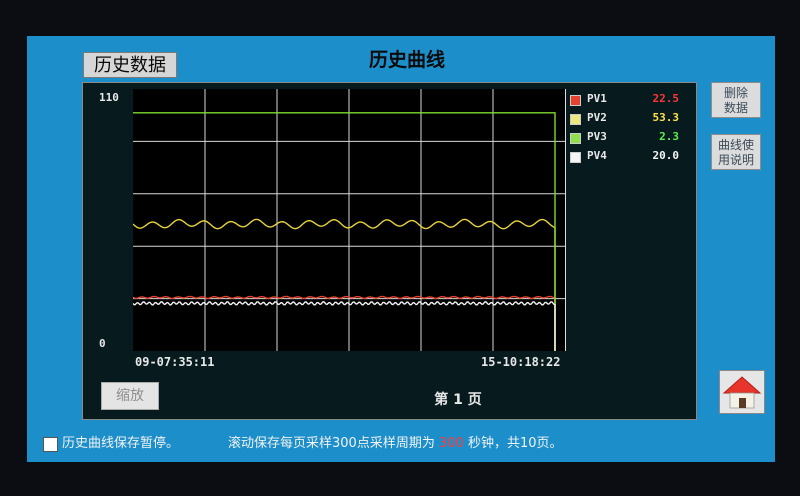  I want to click on home-button, so click(742, 392).